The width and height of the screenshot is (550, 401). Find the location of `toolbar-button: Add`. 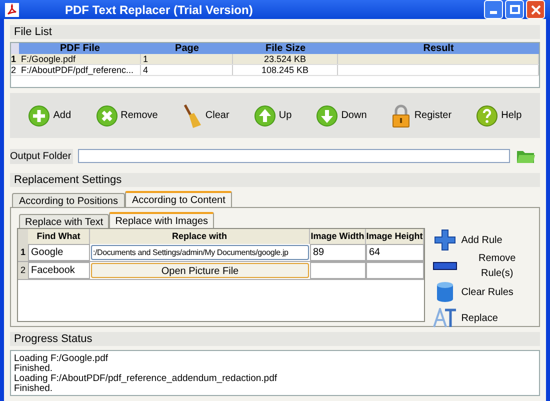

toolbar-button: Add is located at coordinates (50, 115).